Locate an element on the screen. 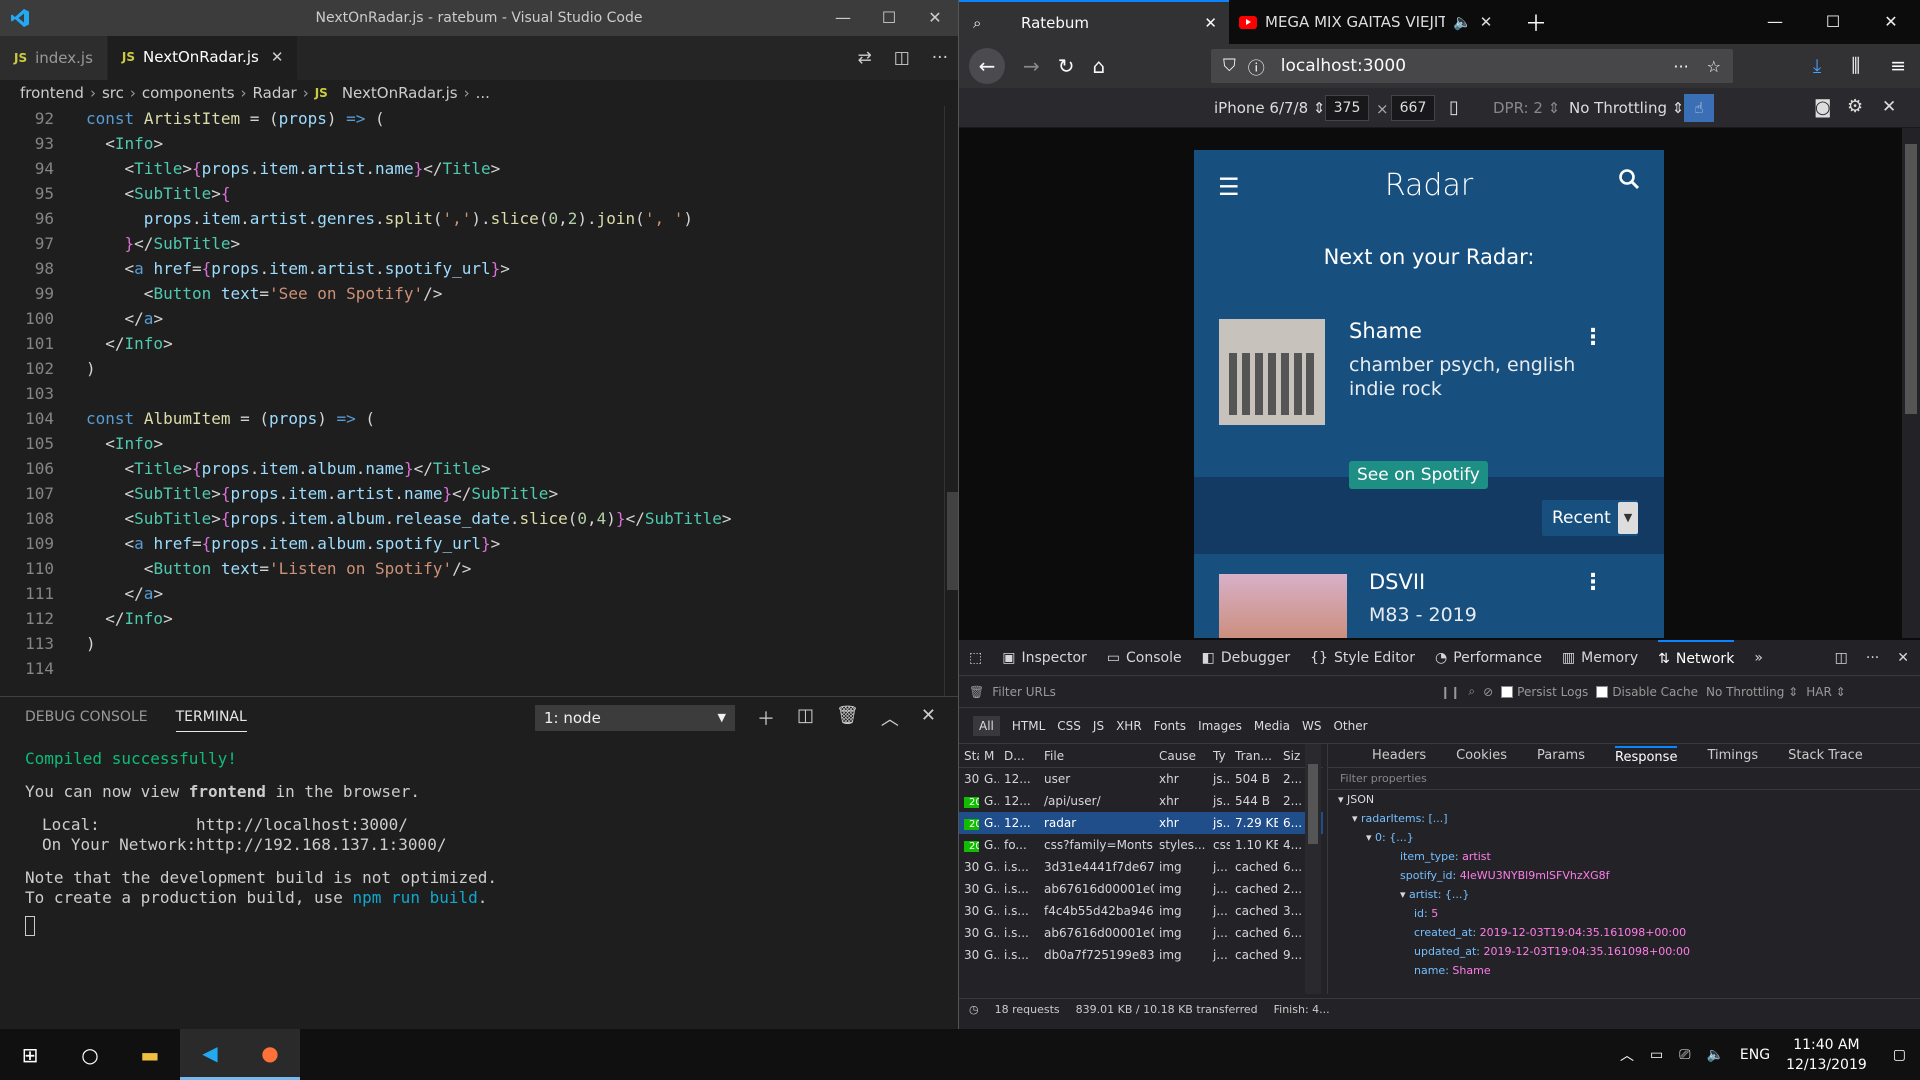  details-tab-response: Response is located at coordinates (1646, 755).